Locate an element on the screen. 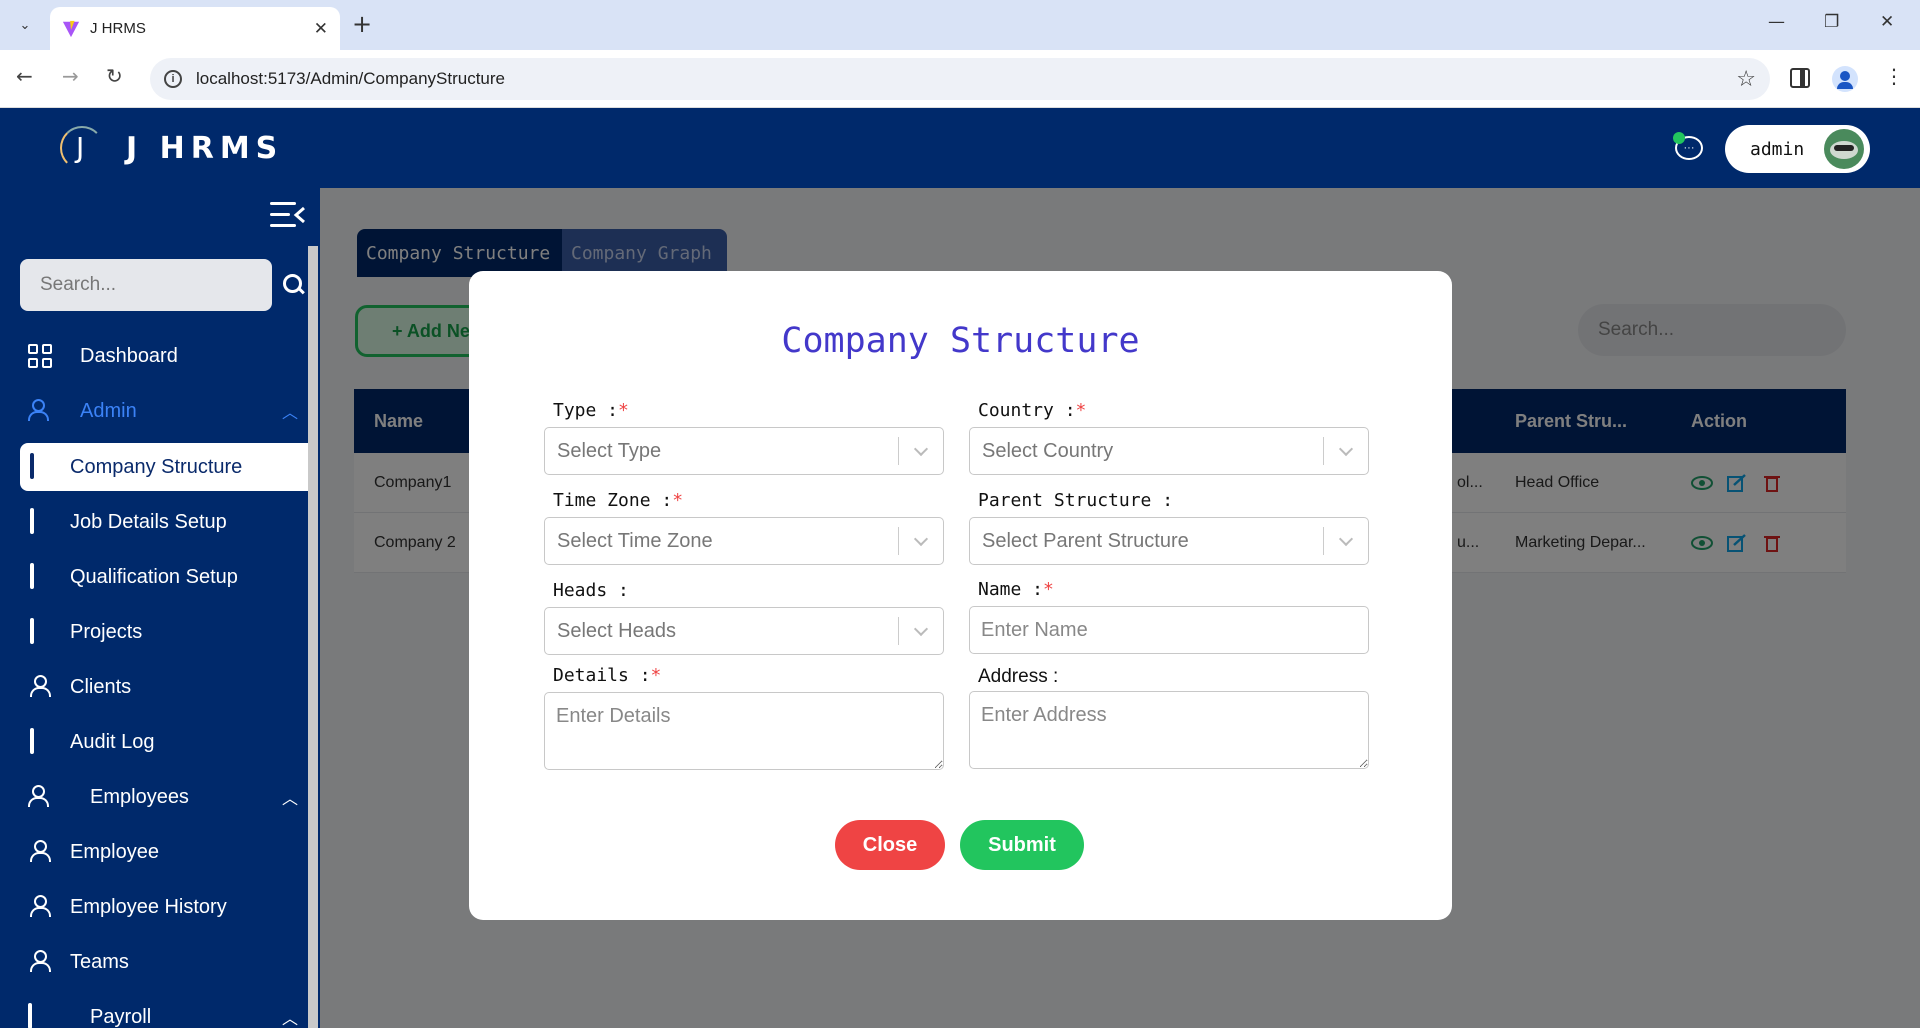  sidebar-item-employees: Employees ︿ is located at coordinates (165, 797).